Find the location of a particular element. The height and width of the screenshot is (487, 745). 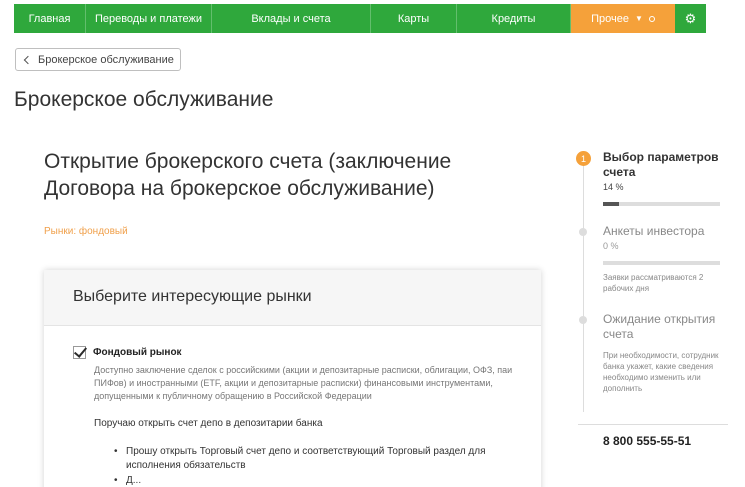

settings-button: ⚙ is located at coordinates (690, 18).